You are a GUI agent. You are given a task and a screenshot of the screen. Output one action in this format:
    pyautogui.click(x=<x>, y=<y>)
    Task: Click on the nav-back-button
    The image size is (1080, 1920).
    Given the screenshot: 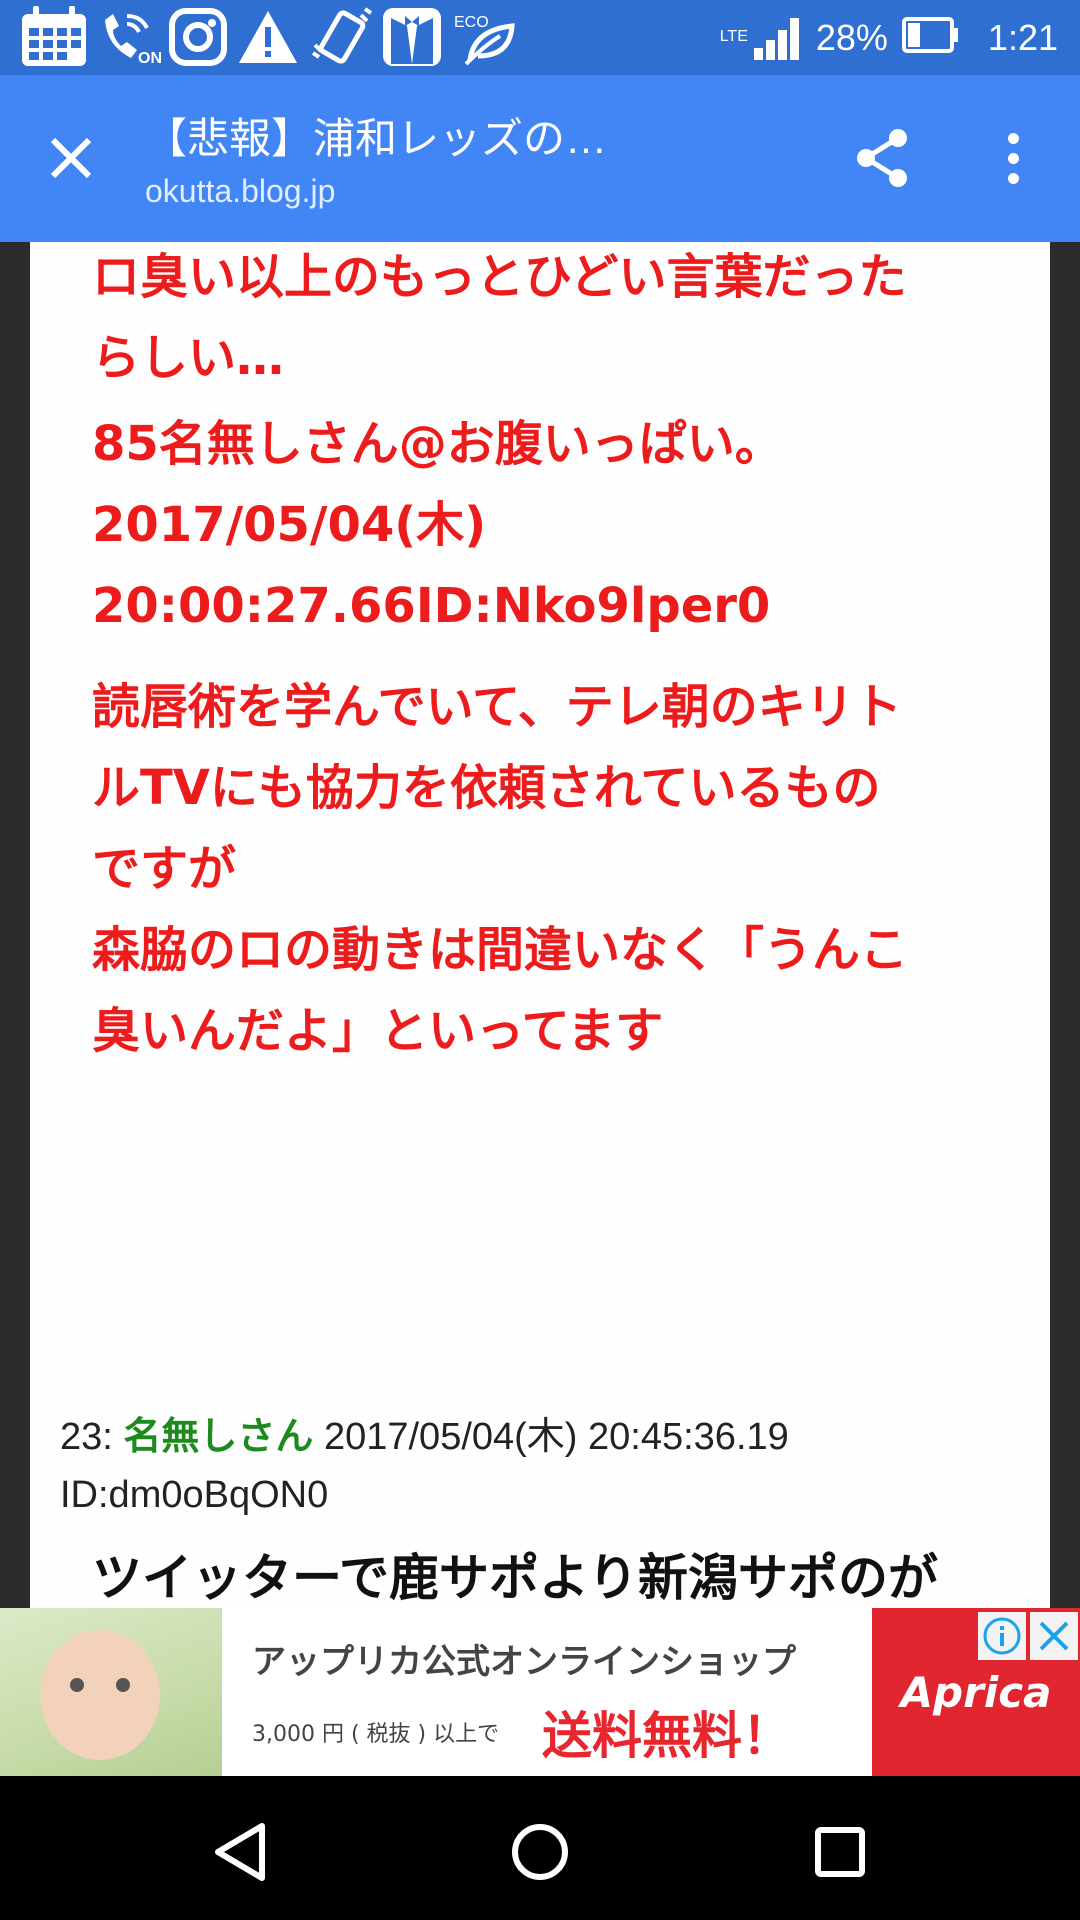 What is the action you would take?
    pyautogui.click(x=240, y=1852)
    